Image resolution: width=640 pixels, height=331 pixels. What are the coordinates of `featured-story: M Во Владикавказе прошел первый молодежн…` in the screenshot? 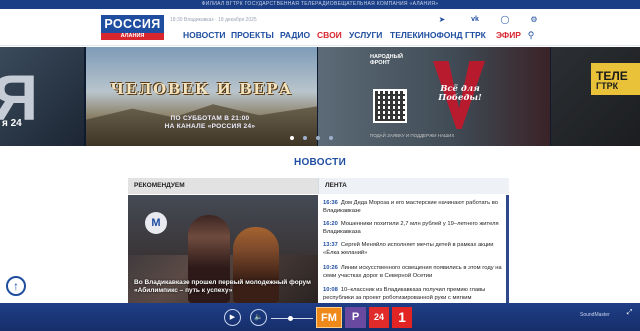 It's located at (223, 249).